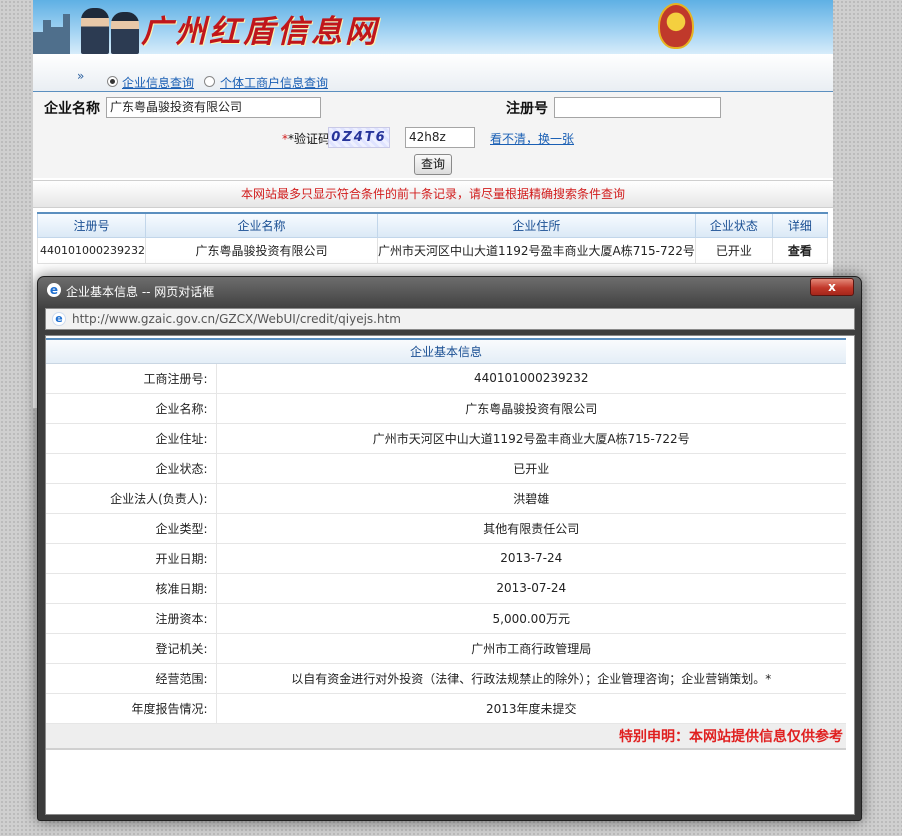 This screenshot has width=902, height=836. I want to click on info-row: 登记机关: 广州市工商行政管理局, so click(446, 648).